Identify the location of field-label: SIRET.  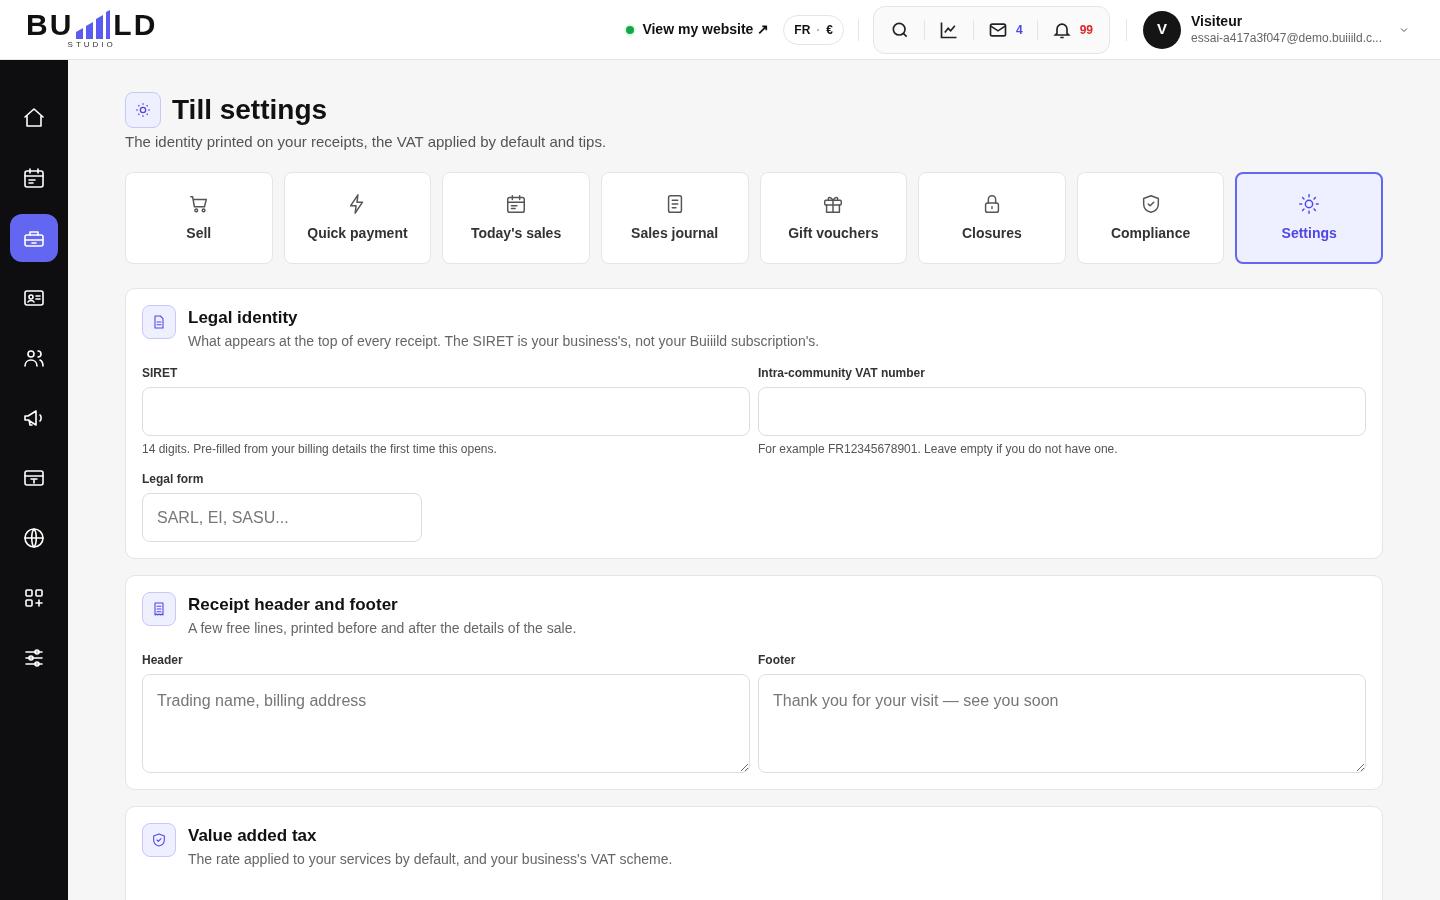
(160, 373).